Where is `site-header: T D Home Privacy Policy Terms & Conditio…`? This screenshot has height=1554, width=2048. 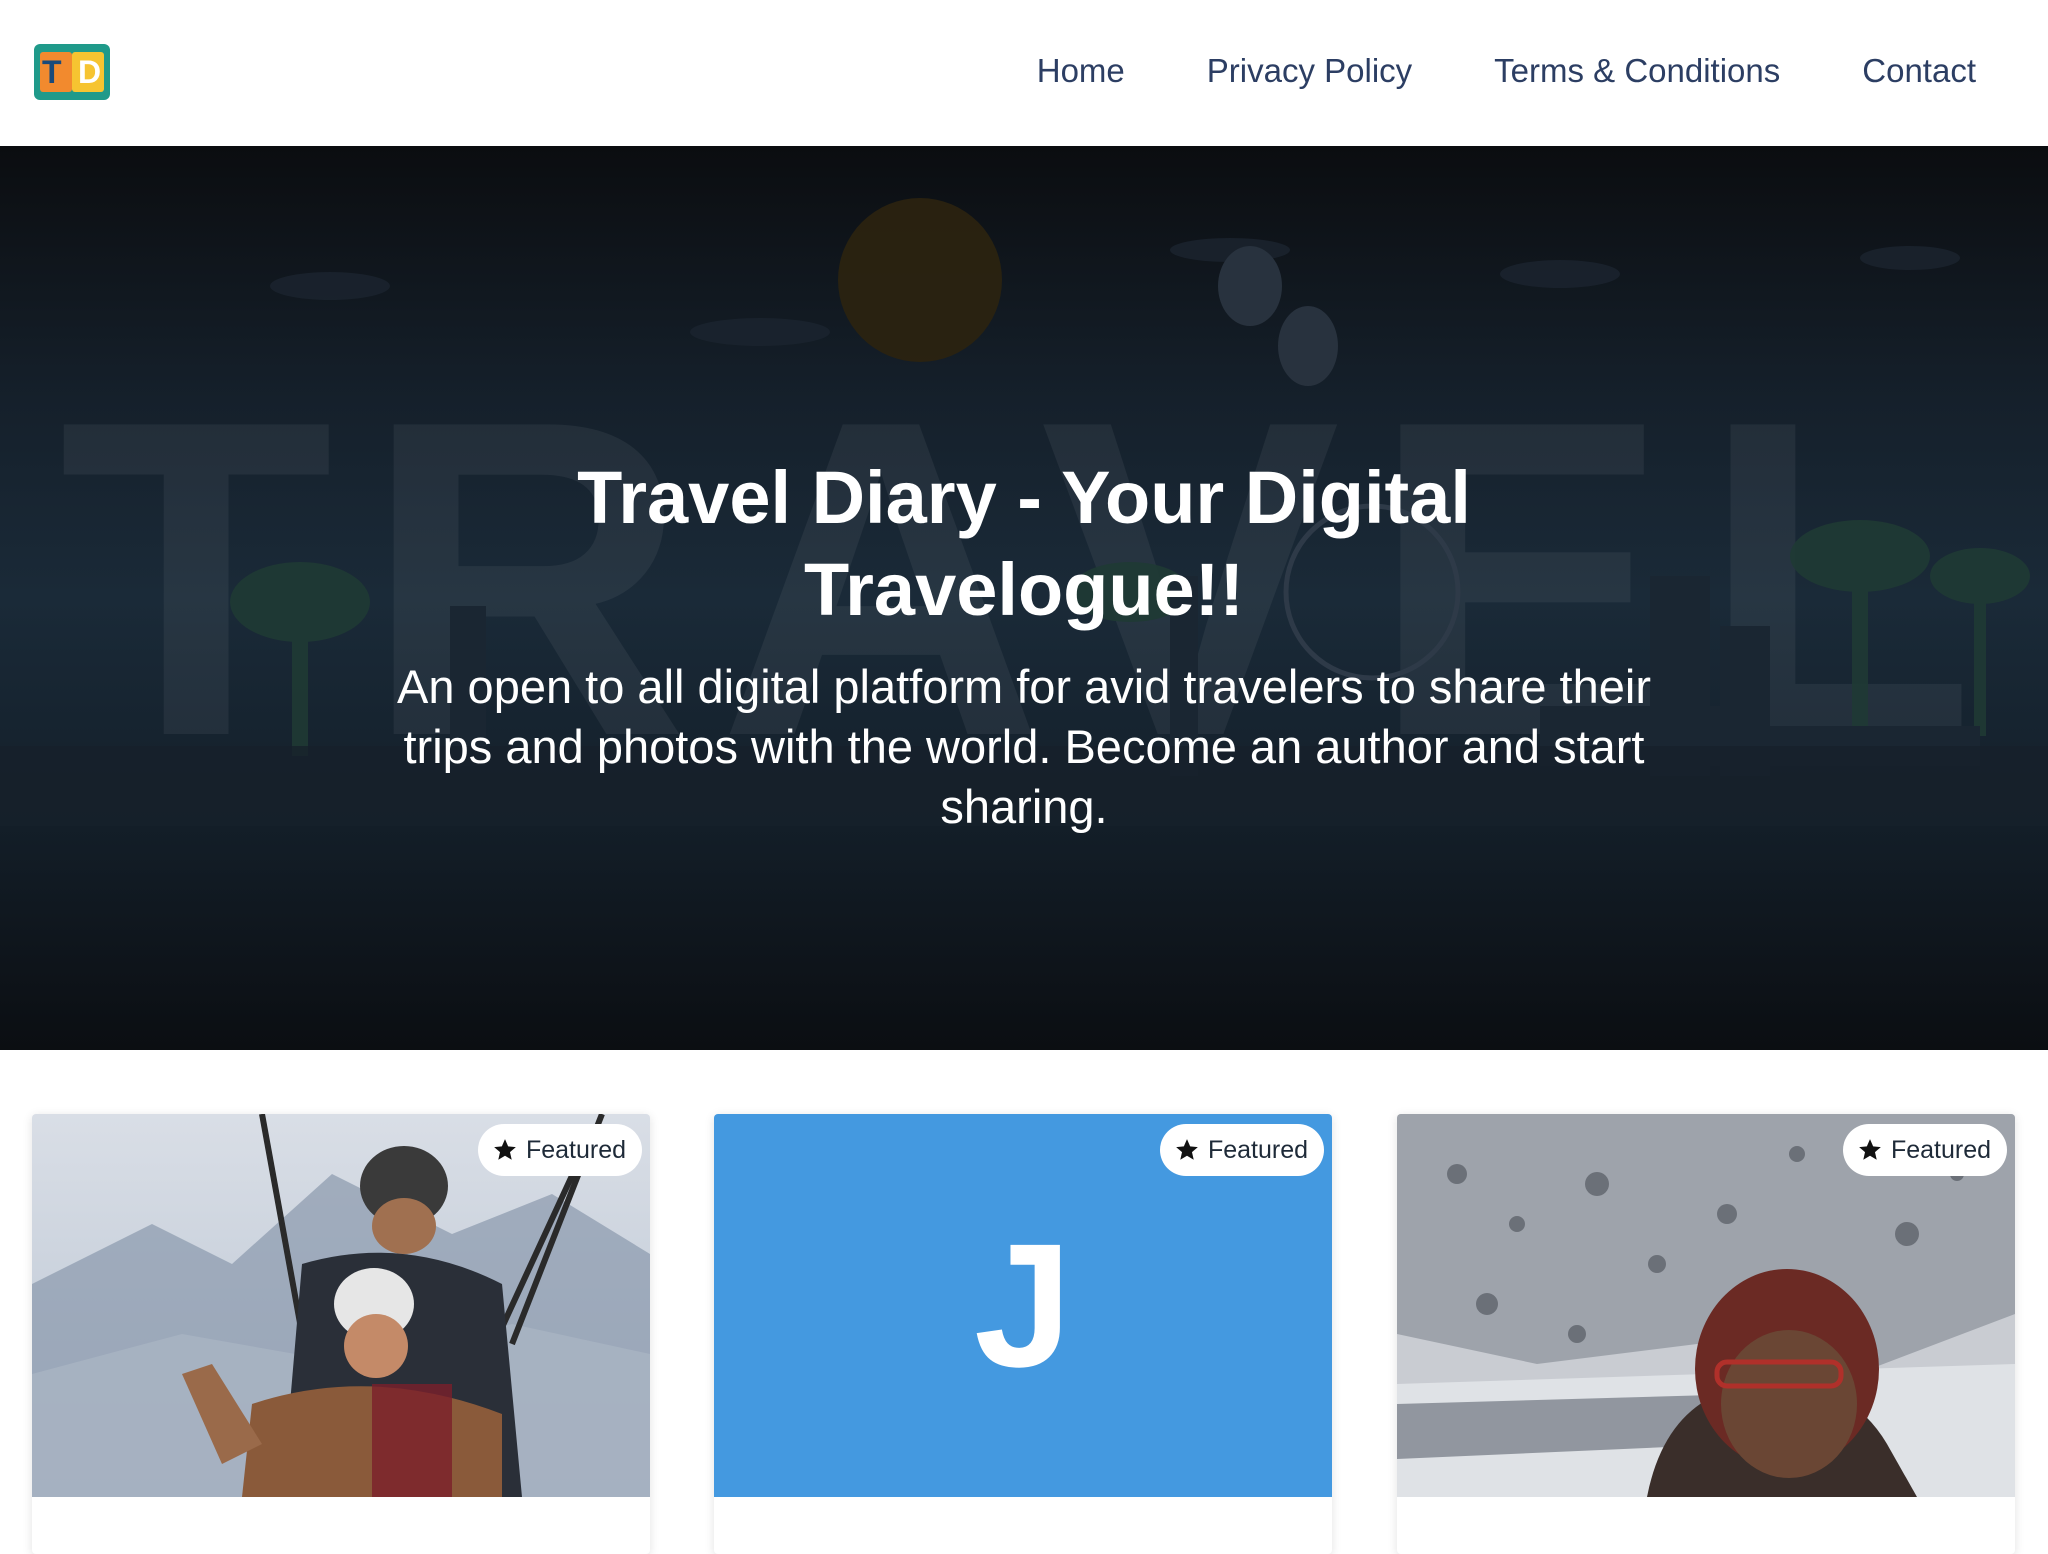
site-header: T D Home Privacy Policy Terms & Conditio… is located at coordinates (1024, 73).